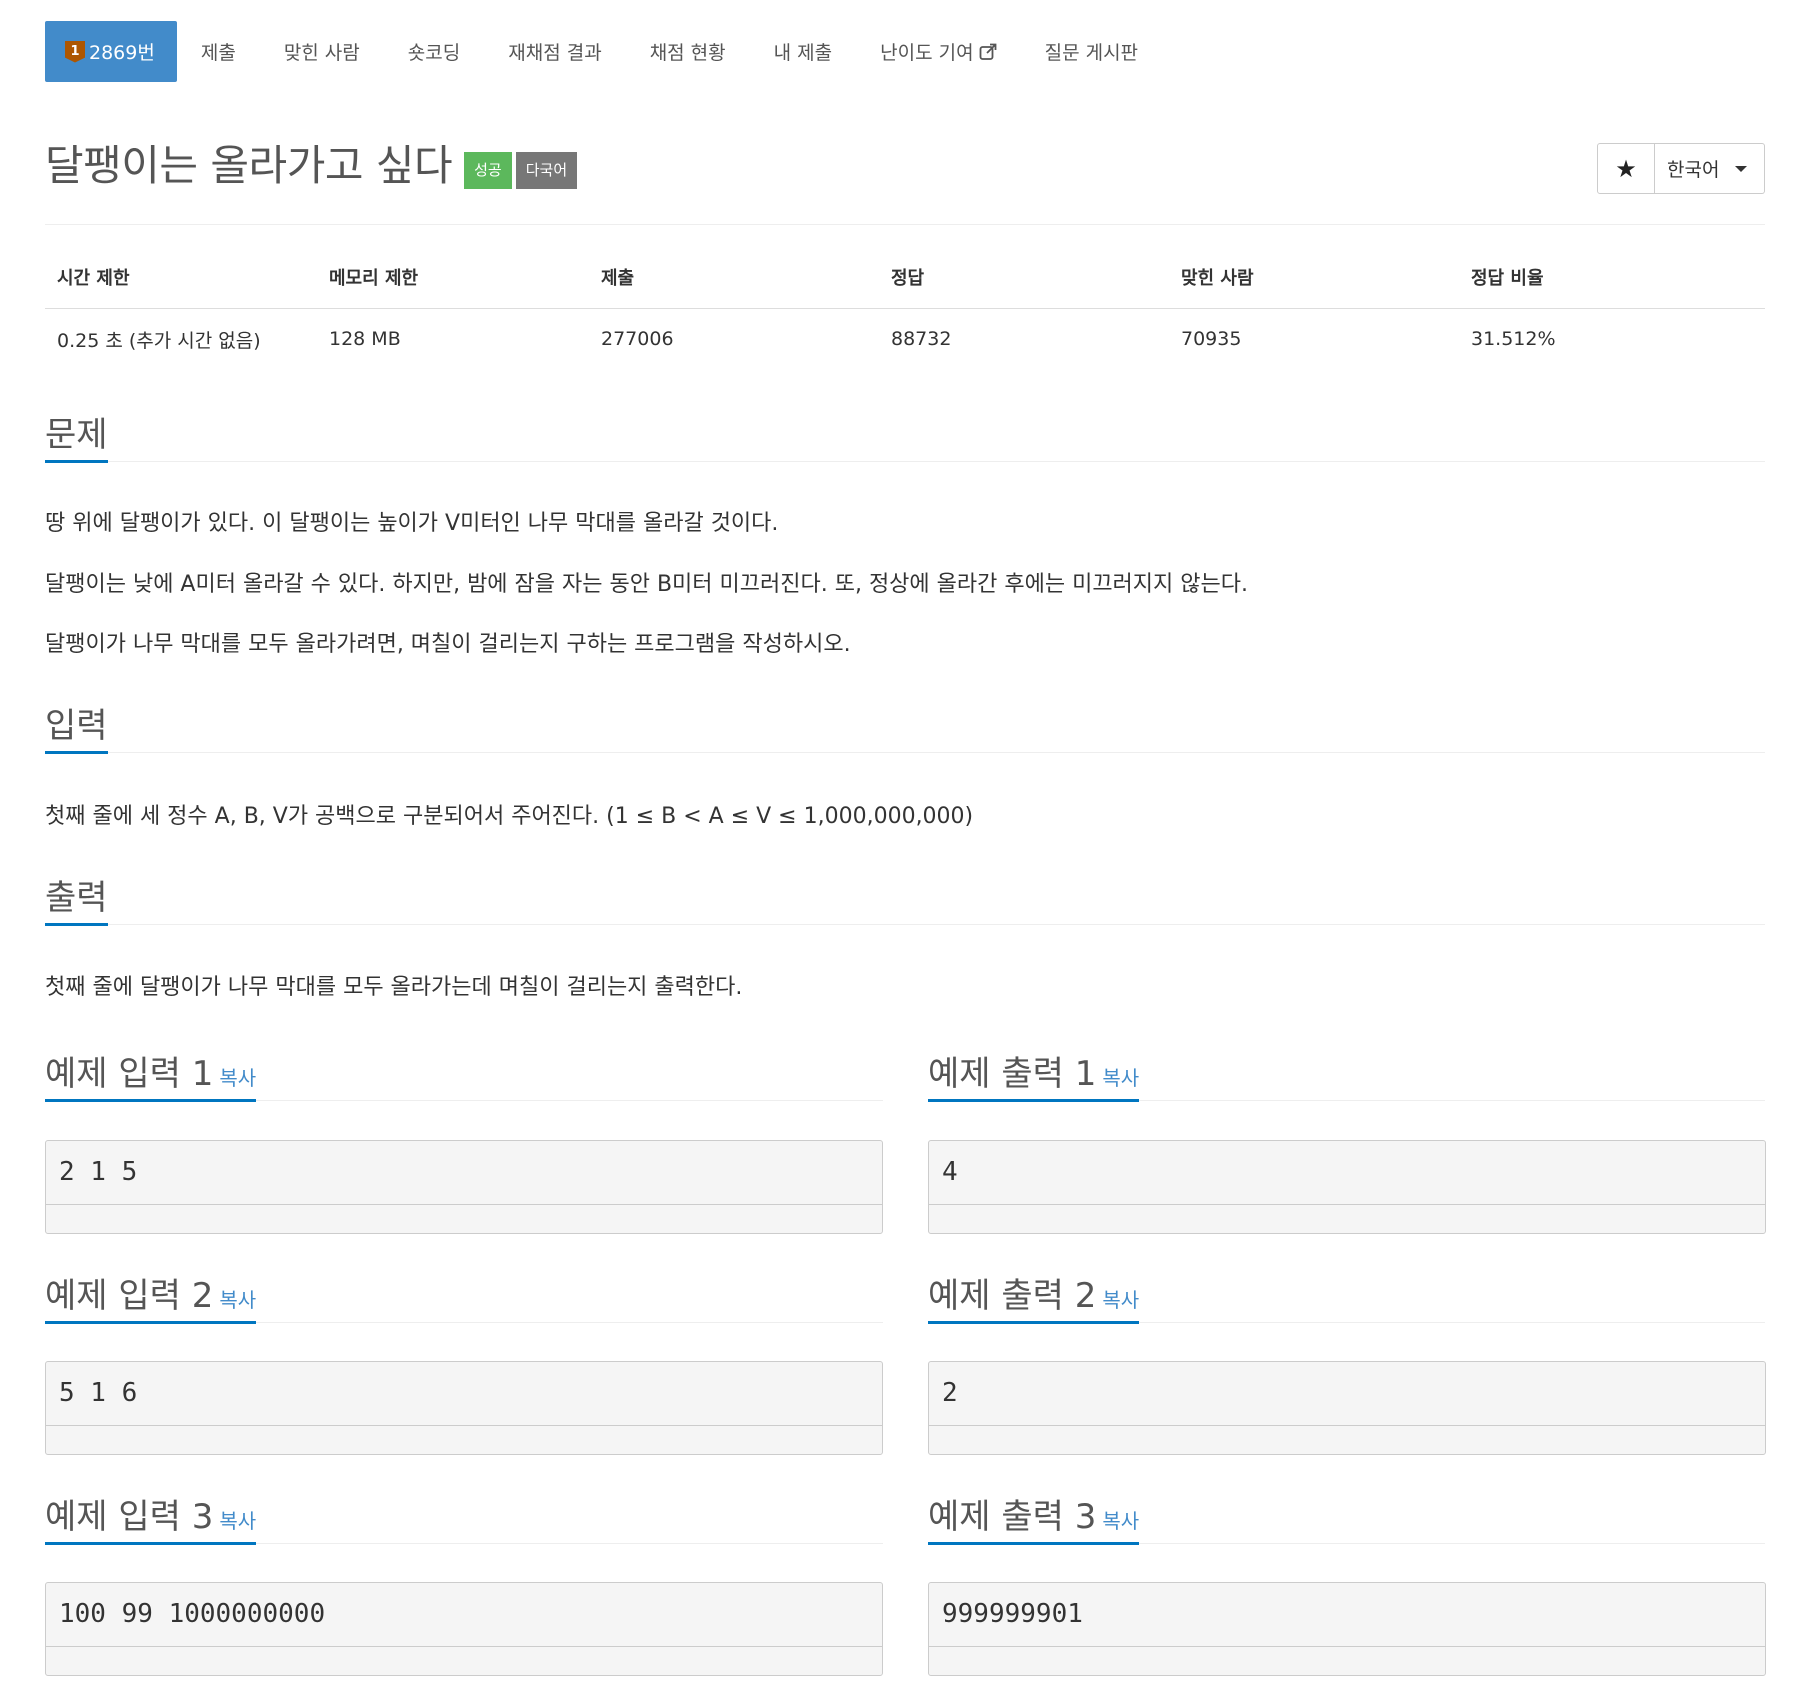  Describe the element at coordinates (1120, 1078) in the screenshot. I see `copy-sample-output-1-button: 복사` at that location.